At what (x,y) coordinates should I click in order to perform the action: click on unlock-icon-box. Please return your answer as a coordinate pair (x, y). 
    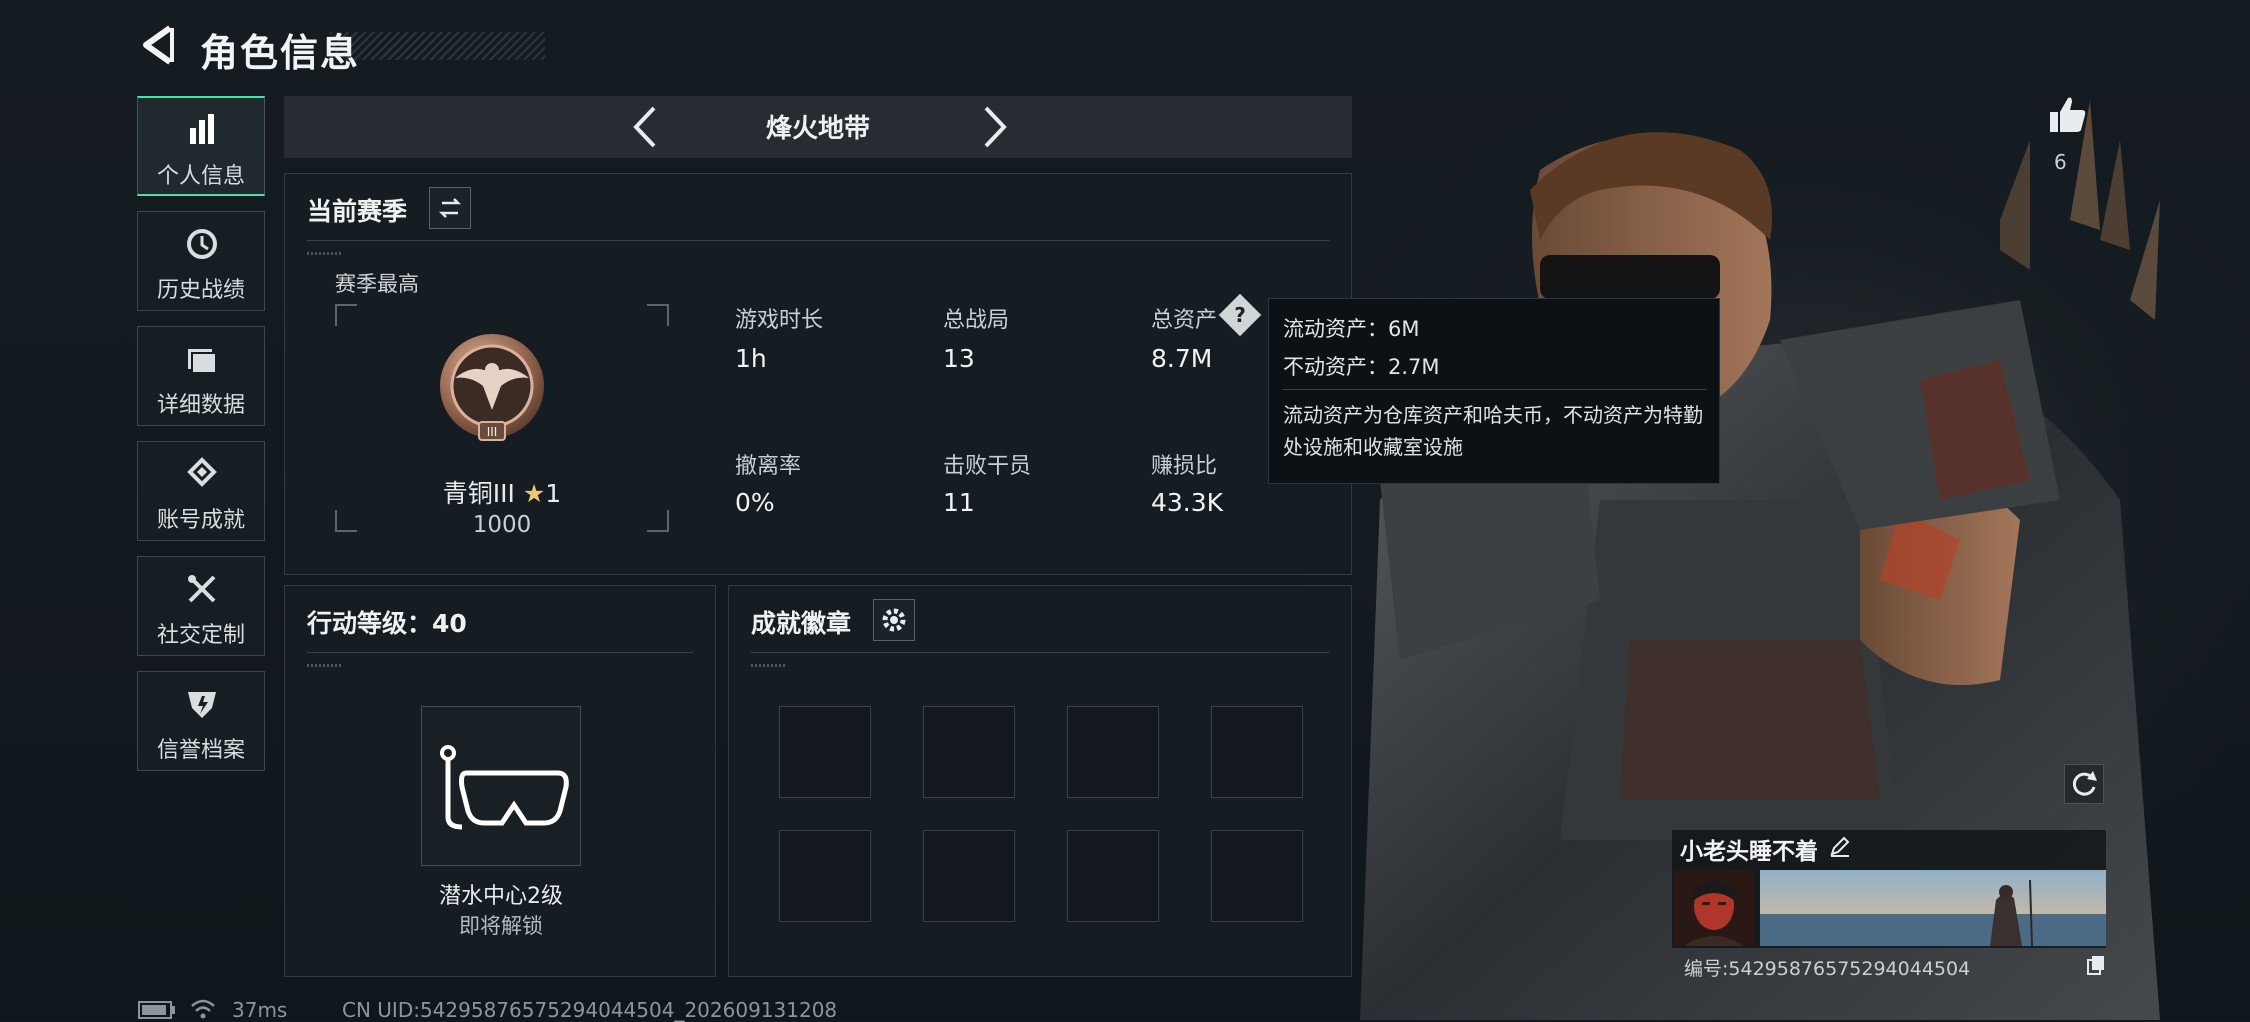
    Looking at the image, I should click on (501, 786).